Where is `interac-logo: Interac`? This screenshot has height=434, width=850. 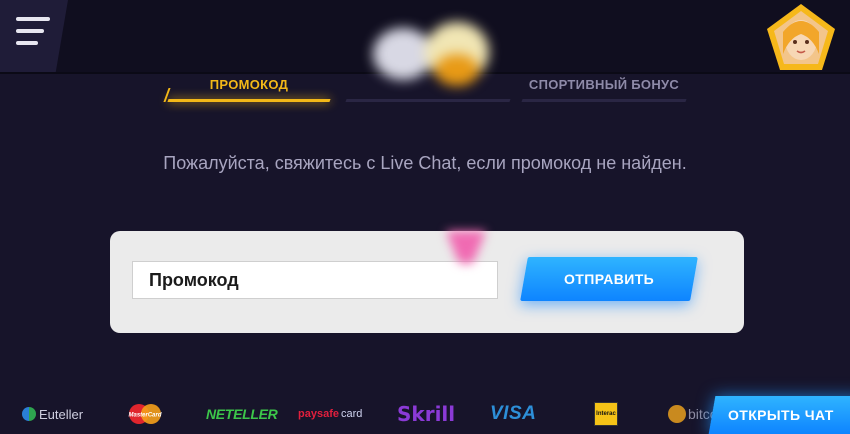
interac-logo: Interac is located at coordinates (606, 414).